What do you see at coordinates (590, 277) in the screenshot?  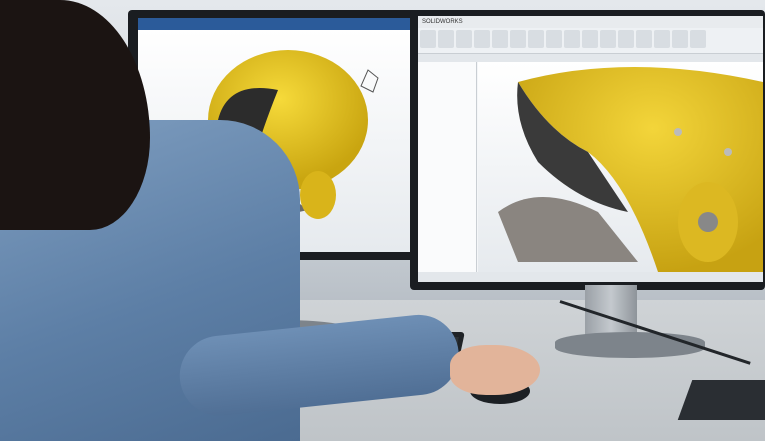 I see `status-bar` at bounding box center [590, 277].